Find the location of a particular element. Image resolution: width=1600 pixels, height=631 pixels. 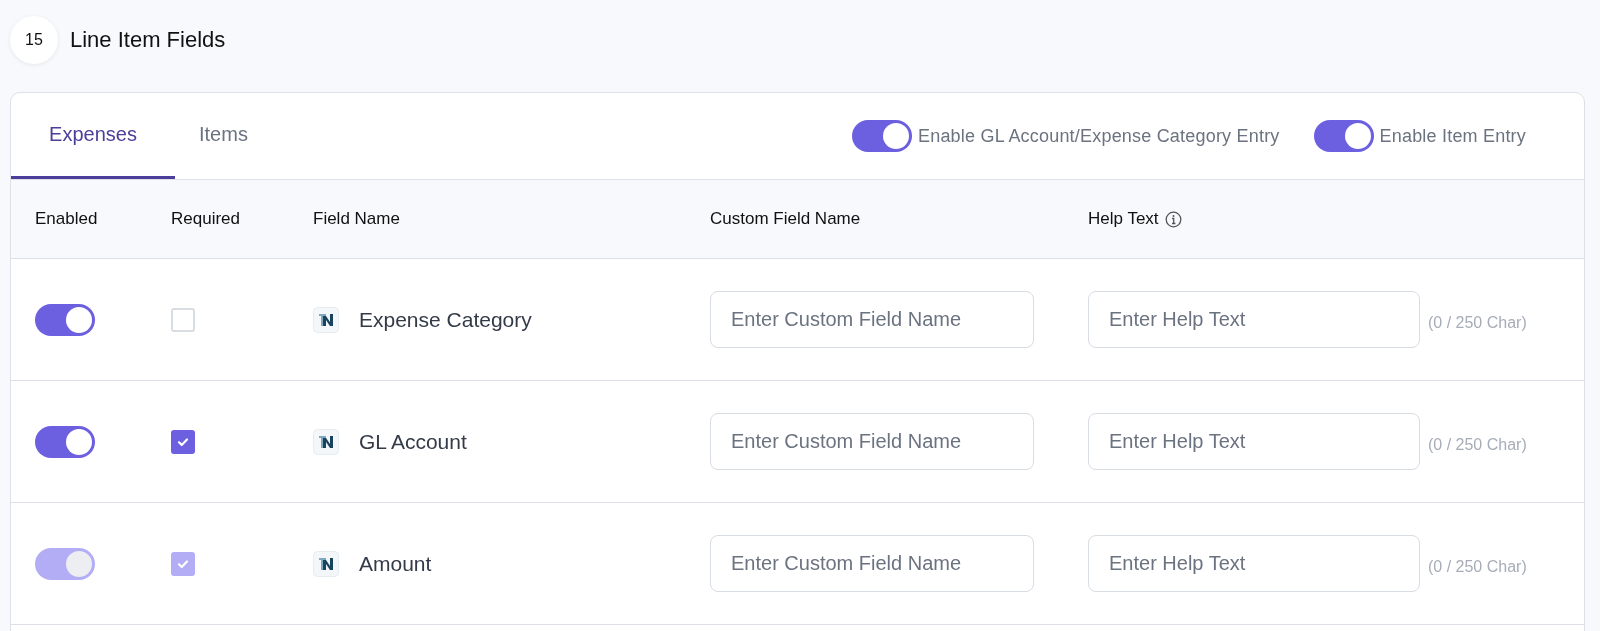

section-title: Line Item Fields is located at coordinates (148, 40).